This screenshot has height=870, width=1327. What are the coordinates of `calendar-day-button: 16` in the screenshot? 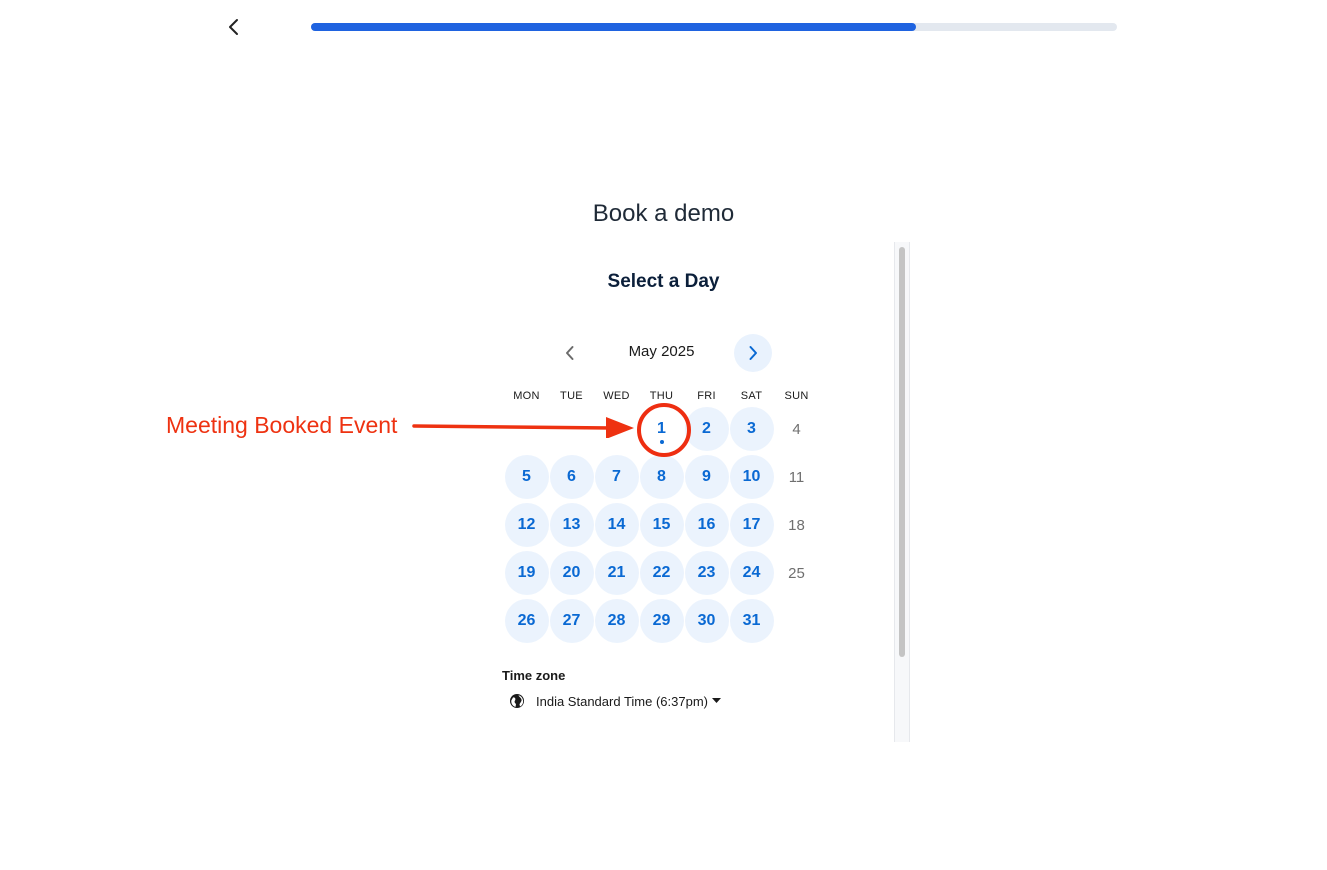 It's located at (706, 525).